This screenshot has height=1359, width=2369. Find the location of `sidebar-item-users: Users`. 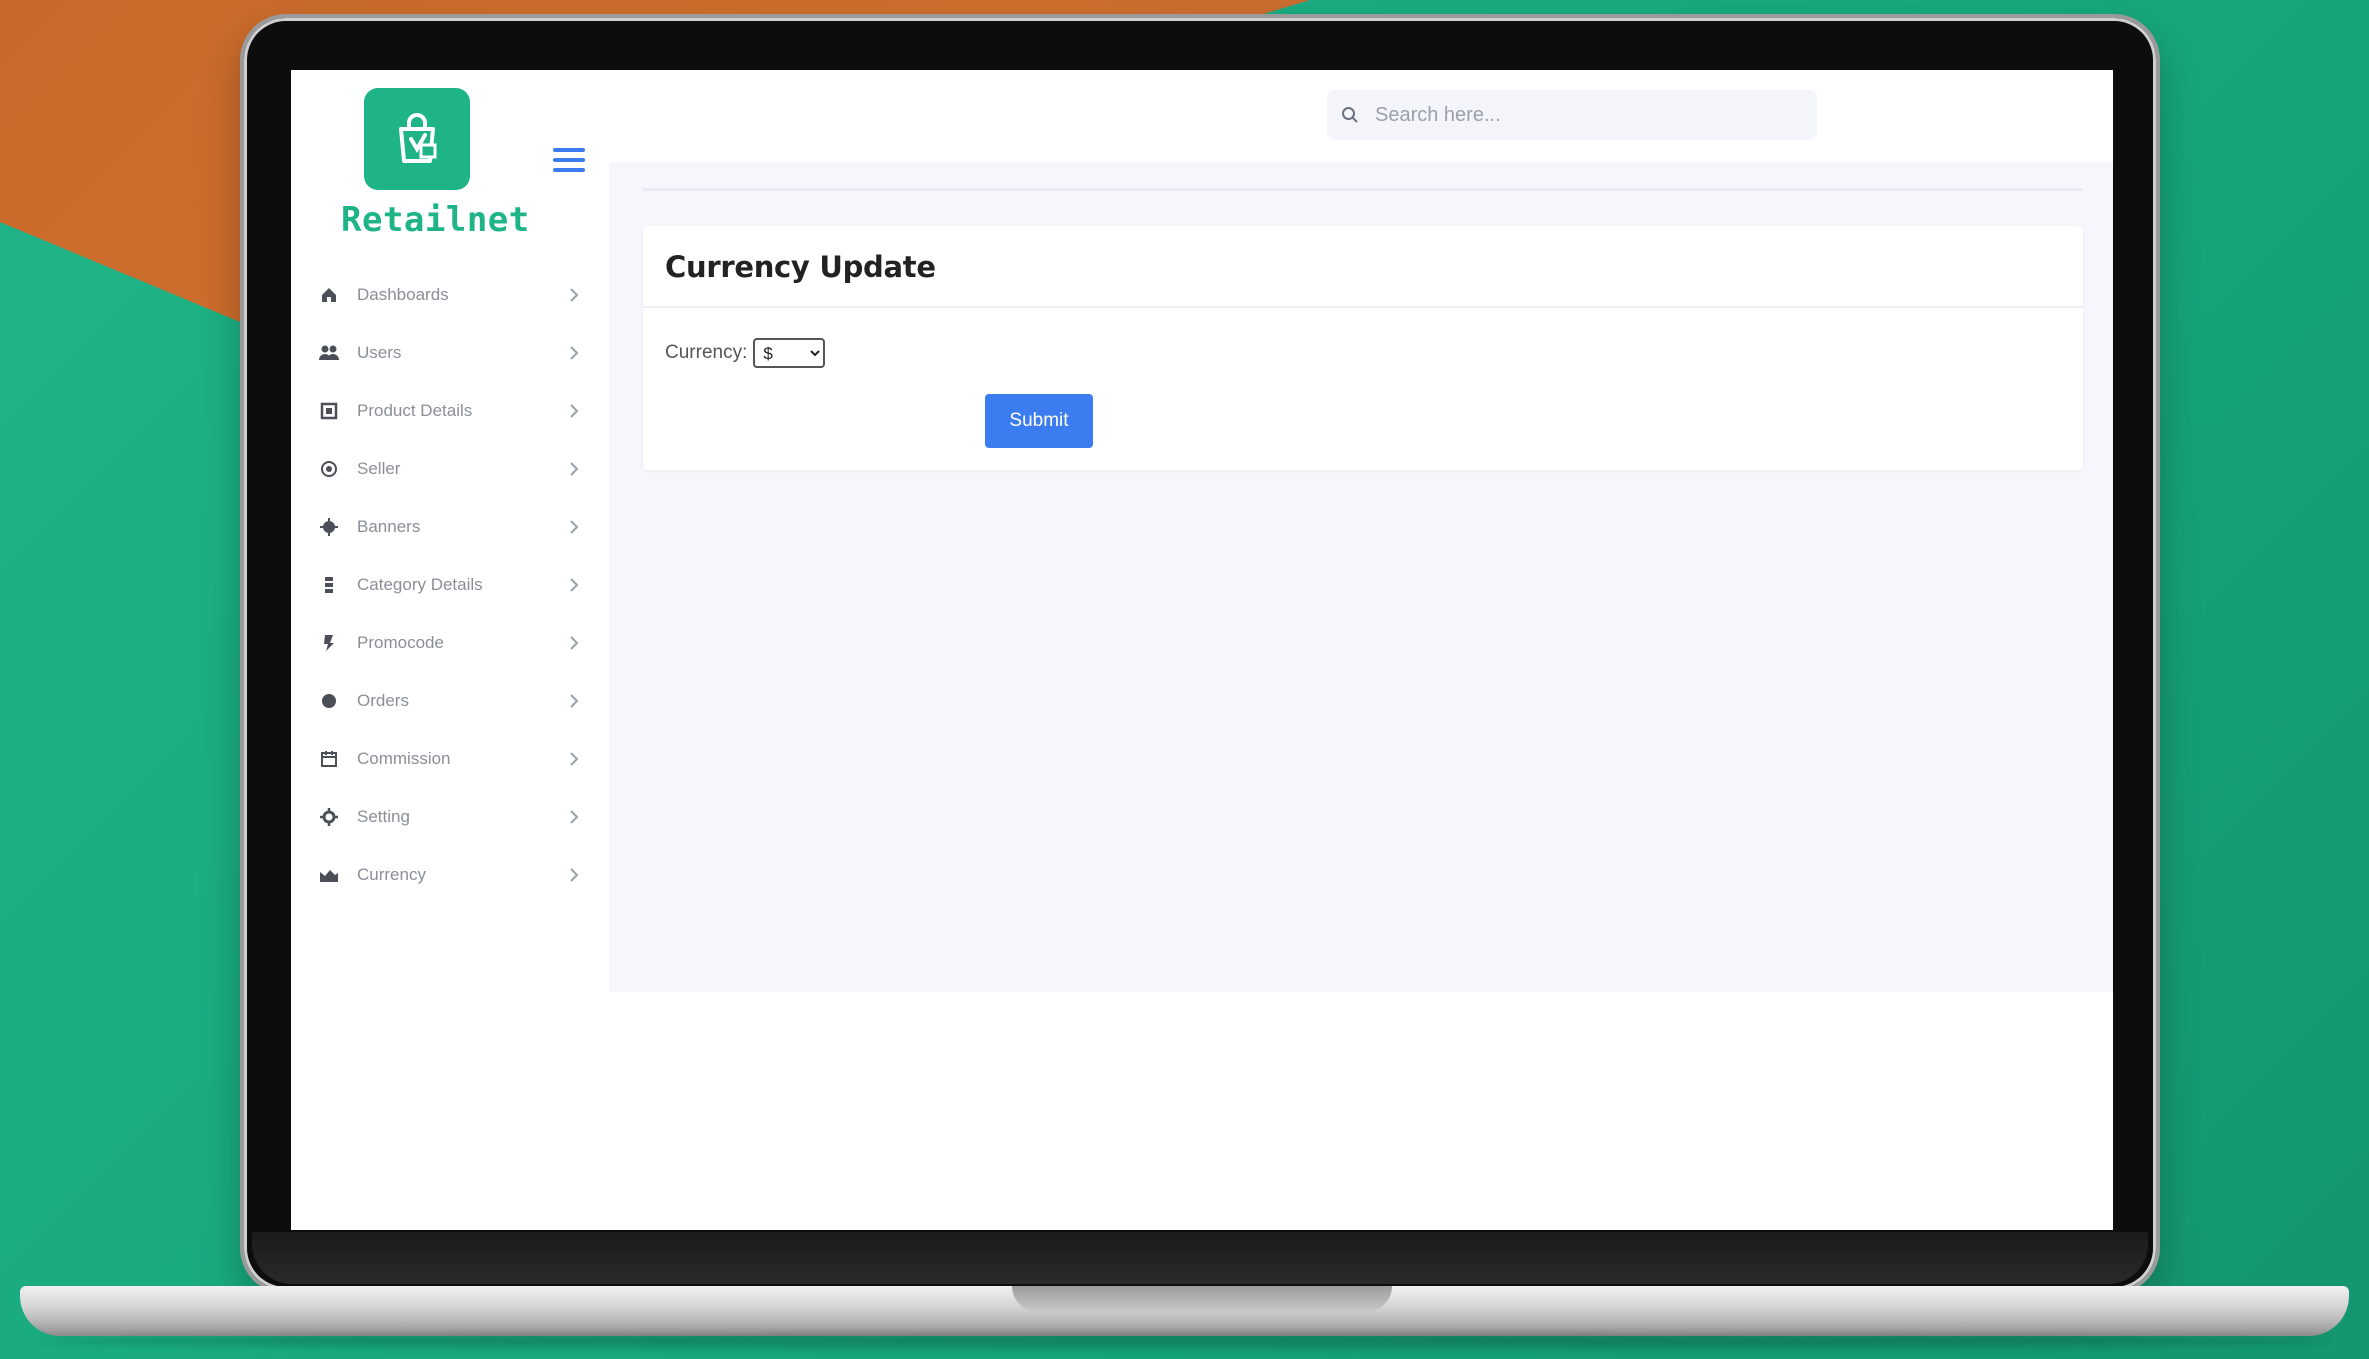

sidebar-item-users: Users is located at coordinates (450, 353).